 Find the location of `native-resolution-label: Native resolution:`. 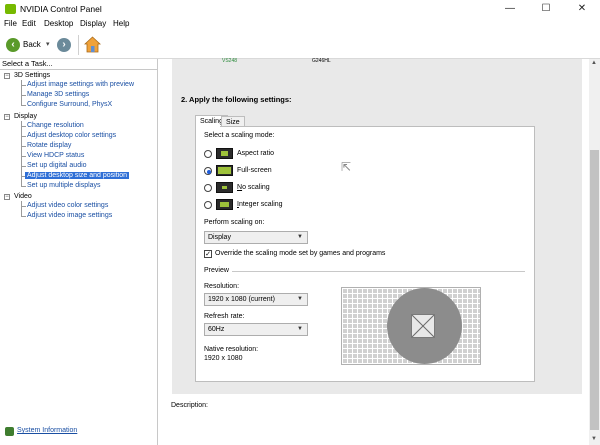

native-resolution-label: Native resolution: is located at coordinates (231, 349).